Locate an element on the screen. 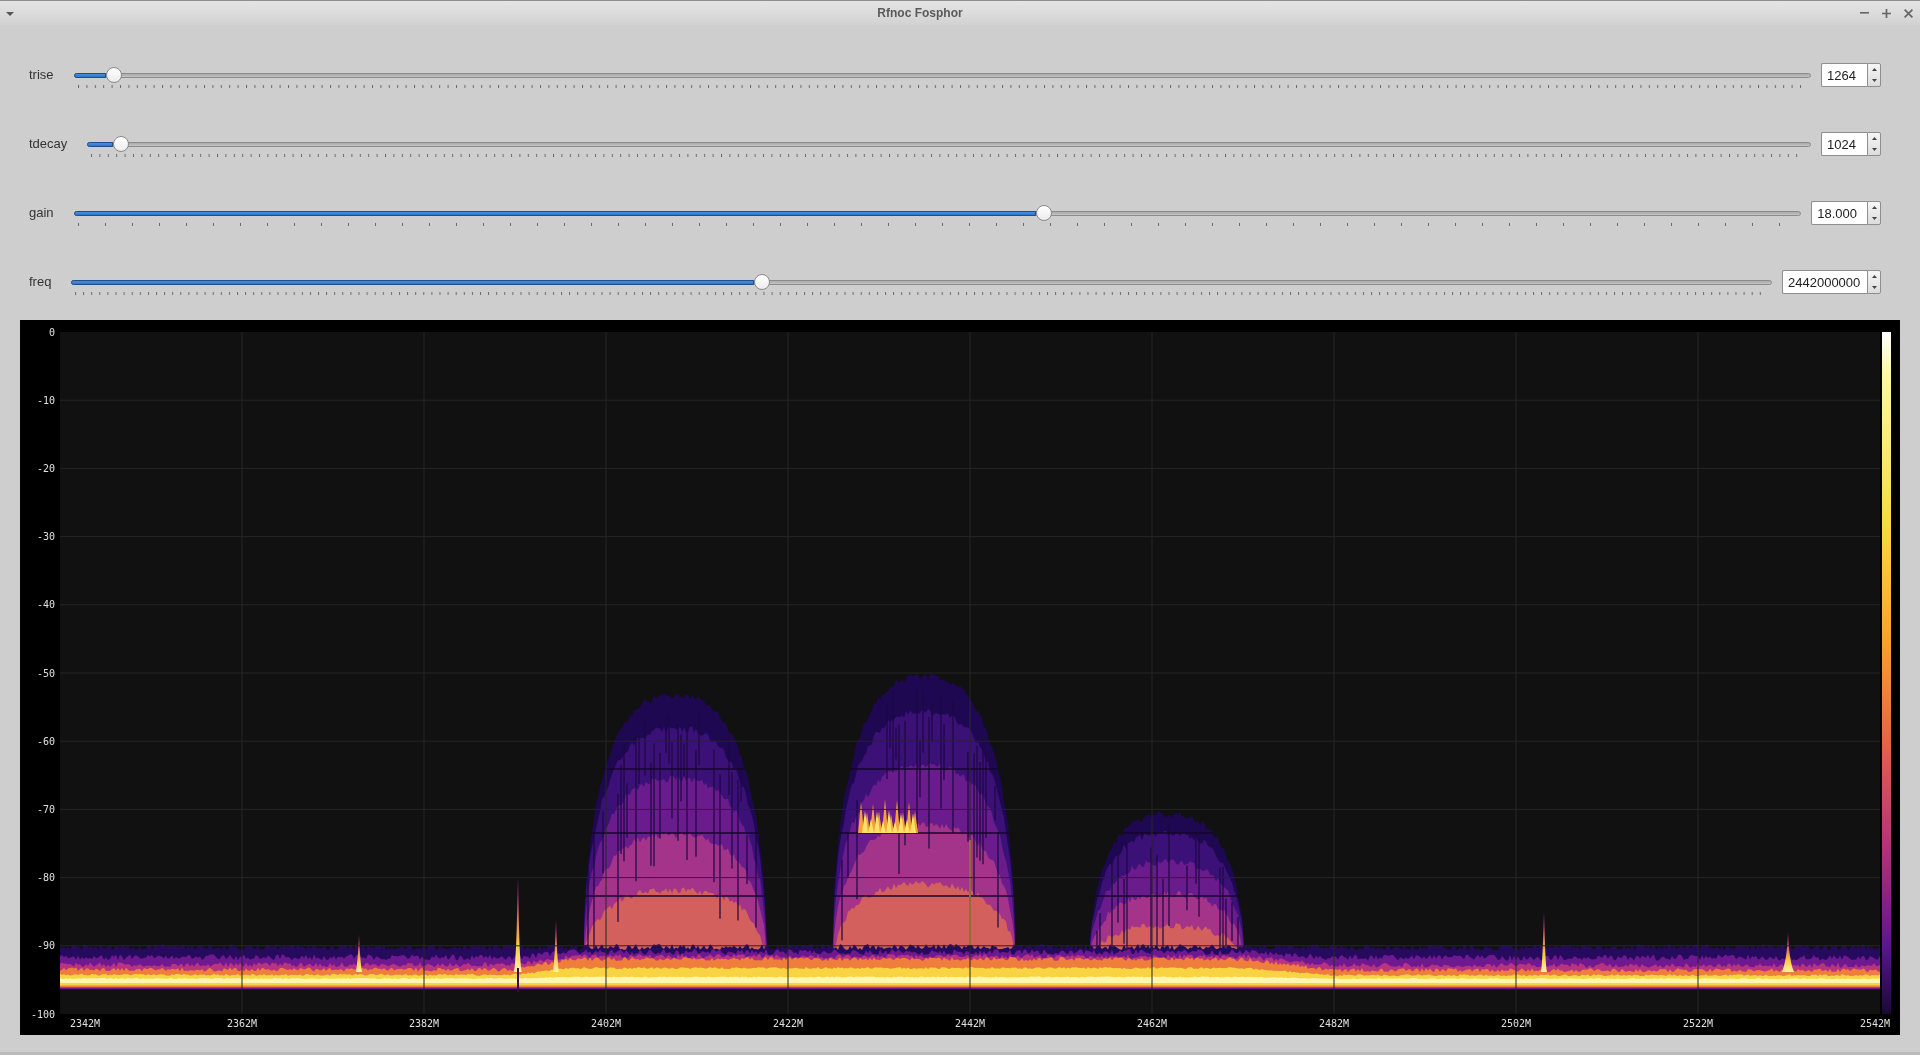  x-axis-label: 2422M is located at coordinates (788, 1023).